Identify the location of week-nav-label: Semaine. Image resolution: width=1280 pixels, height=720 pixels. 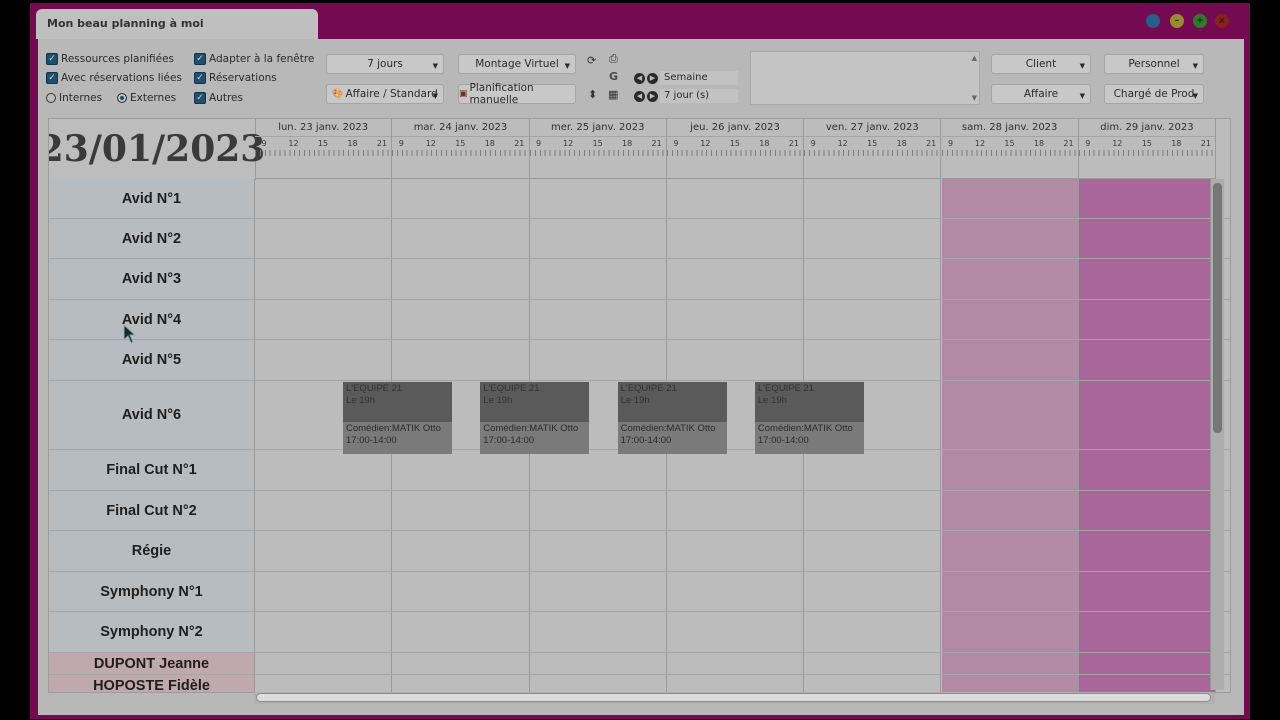
(699, 78).